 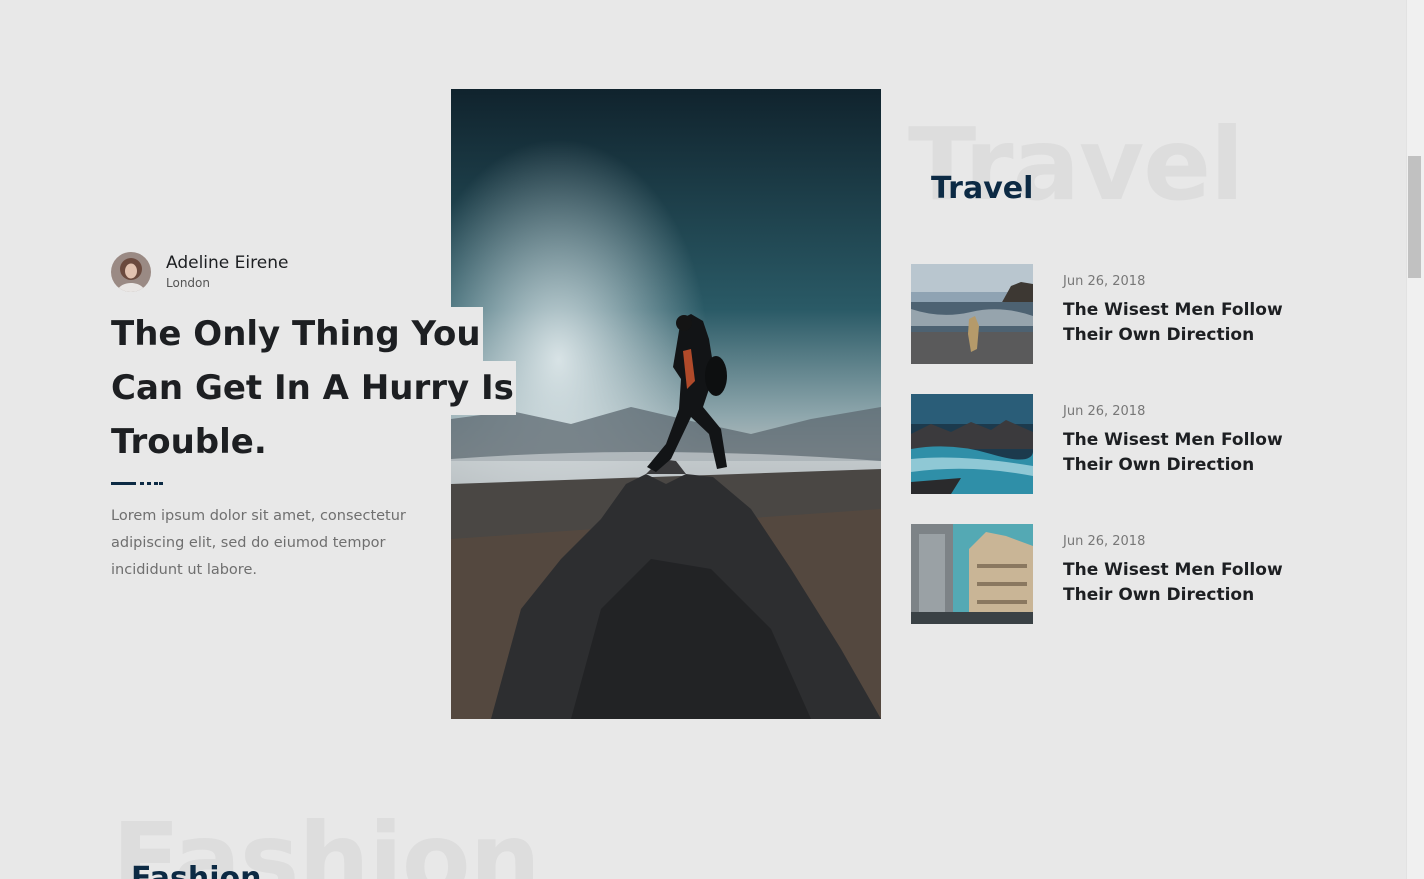 I want to click on page-scrollbar, so click(x=1415, y=439).